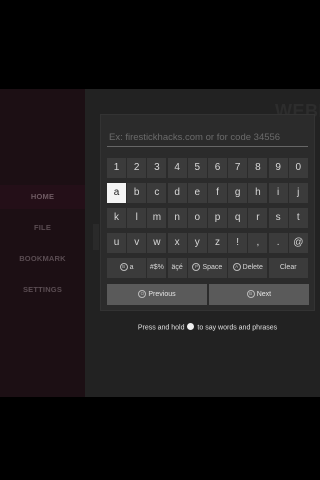  I want to click on voice-hint-after: to say words and phrases, so click(237, 328).